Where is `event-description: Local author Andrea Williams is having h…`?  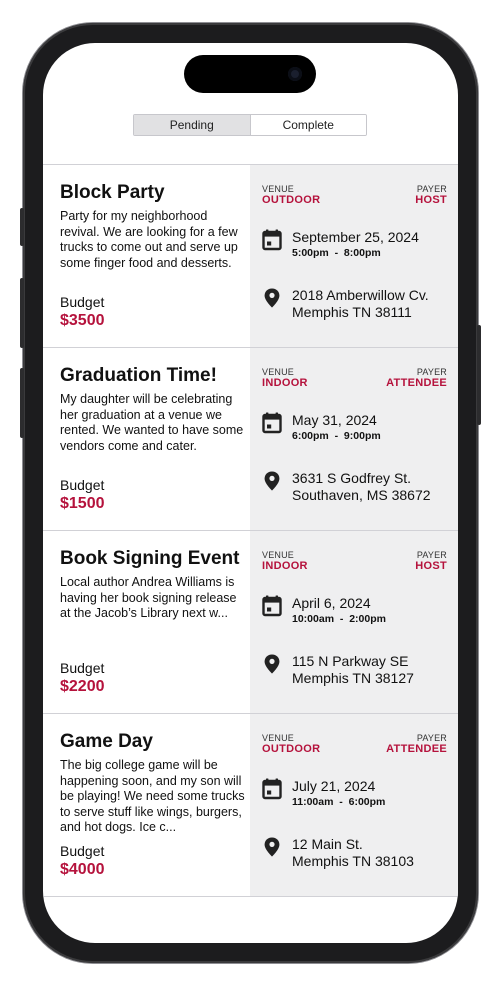 event-description: Local author Andrea Williams is having h… is located at coordinates (148, 597).